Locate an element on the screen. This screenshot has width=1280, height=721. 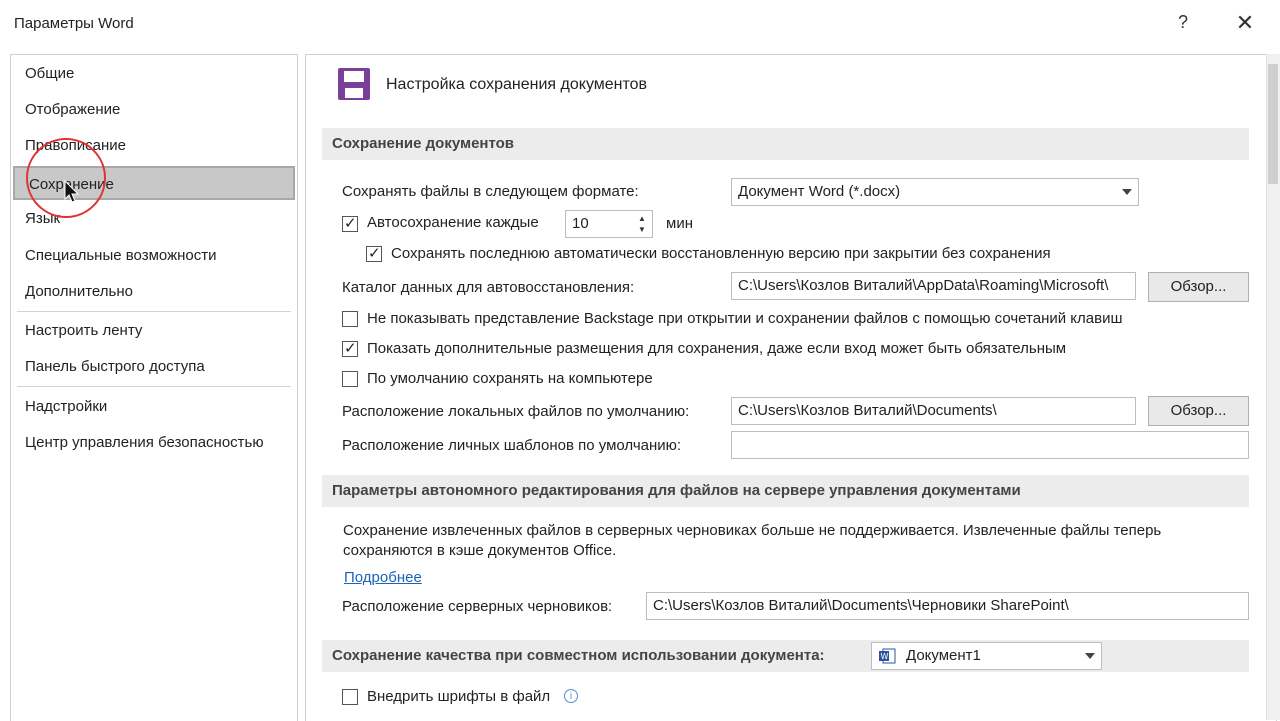
sidebar-item-addins: Надстройки is located at coordinates (153, 407).